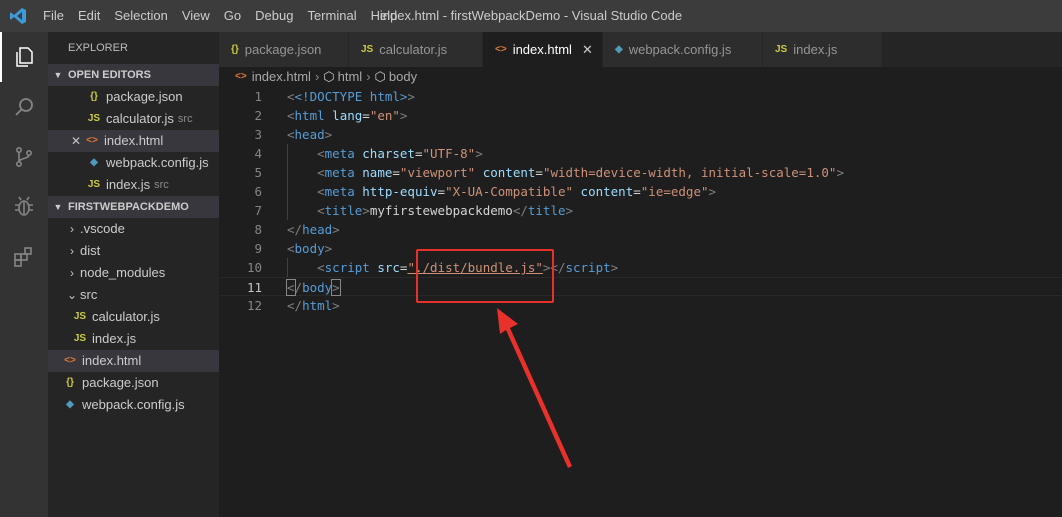 This screenshot has height=517, width=1062. What do you see at coordinates (534, 388) in the screenshot?
I see `annotation-arrow` at bounding box center [534, 388].